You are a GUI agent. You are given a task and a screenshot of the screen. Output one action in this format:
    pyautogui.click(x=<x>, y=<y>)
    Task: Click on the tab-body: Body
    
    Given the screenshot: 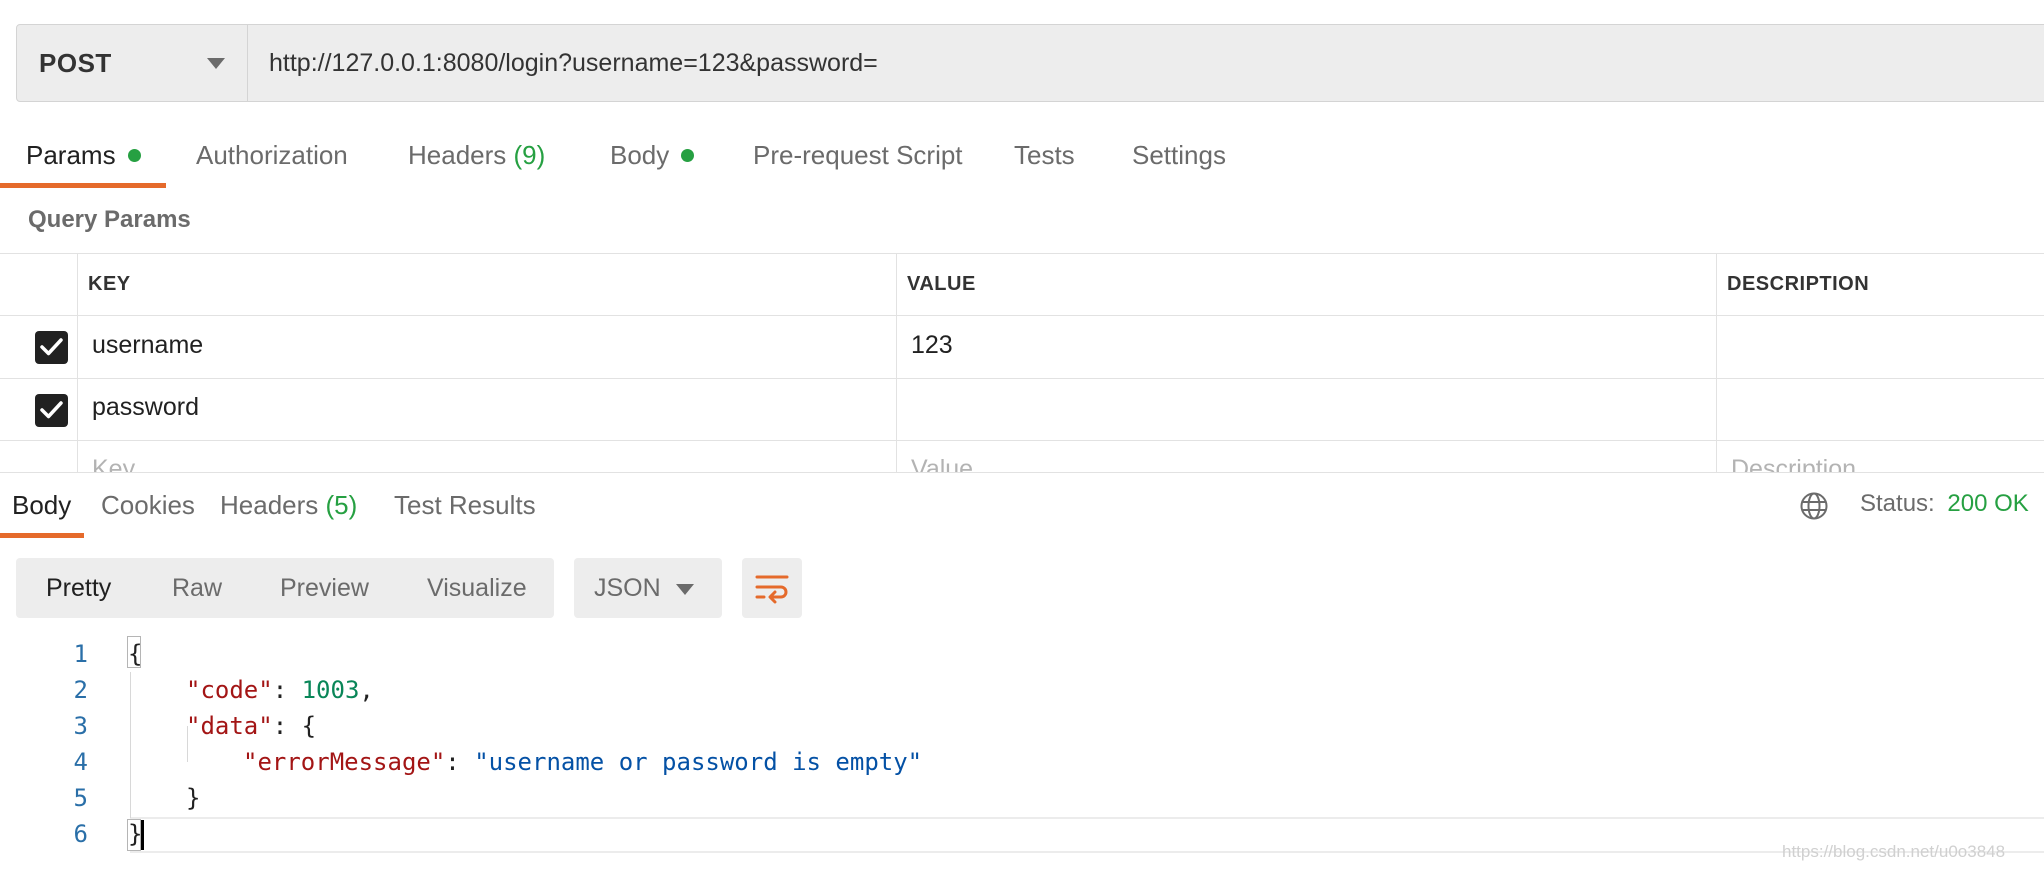 What is the action you would take?
    pyautogui.click(x=652, y=155)
    